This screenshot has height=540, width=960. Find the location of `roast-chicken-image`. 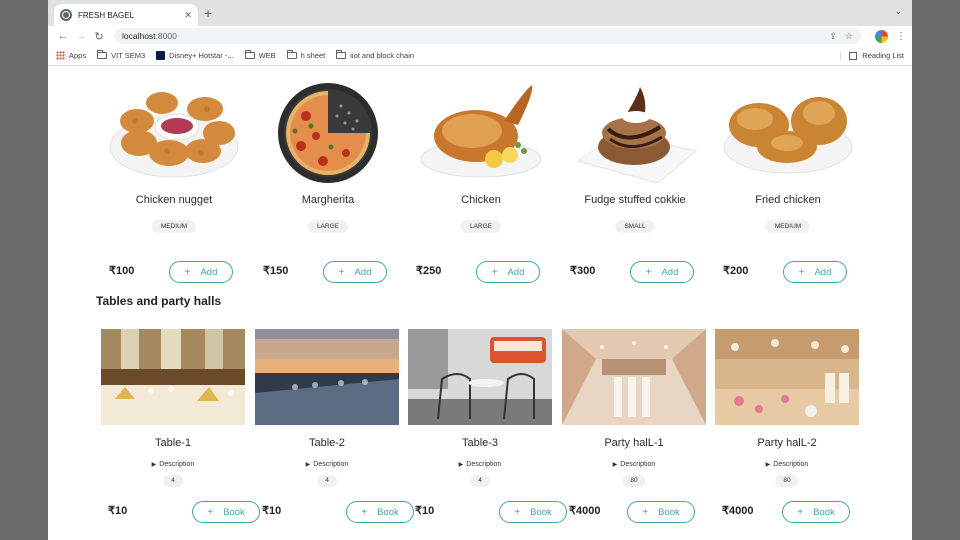

roast-chicken-image is located at coordinates (481, 131).